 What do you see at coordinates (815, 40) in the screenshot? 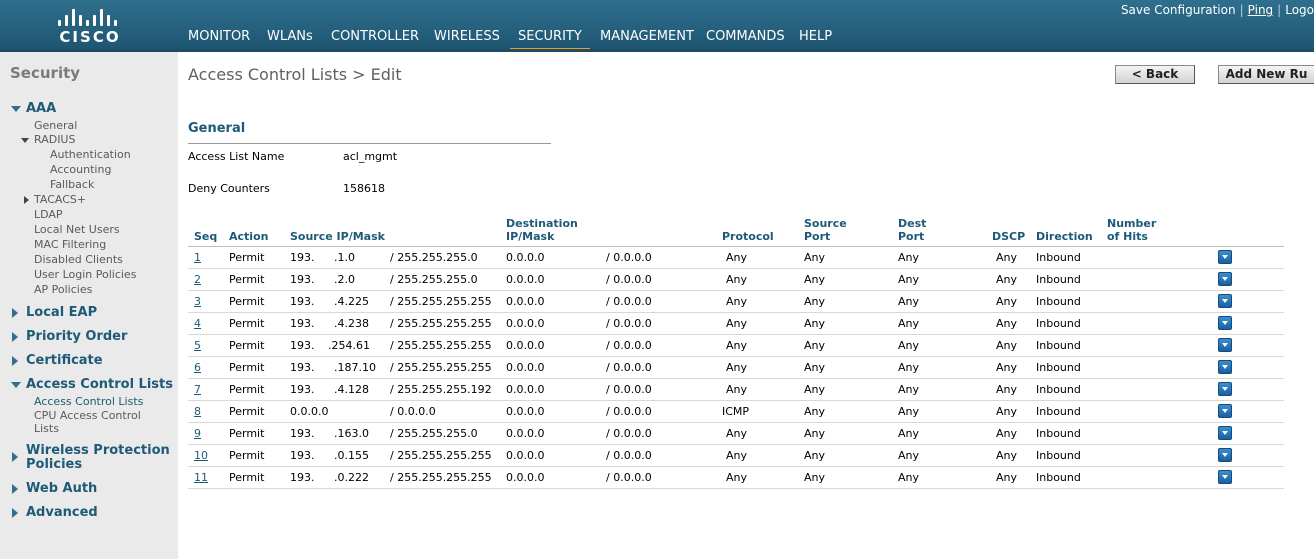
I see `nav-help: HELP` at bounding box center [815, 40].